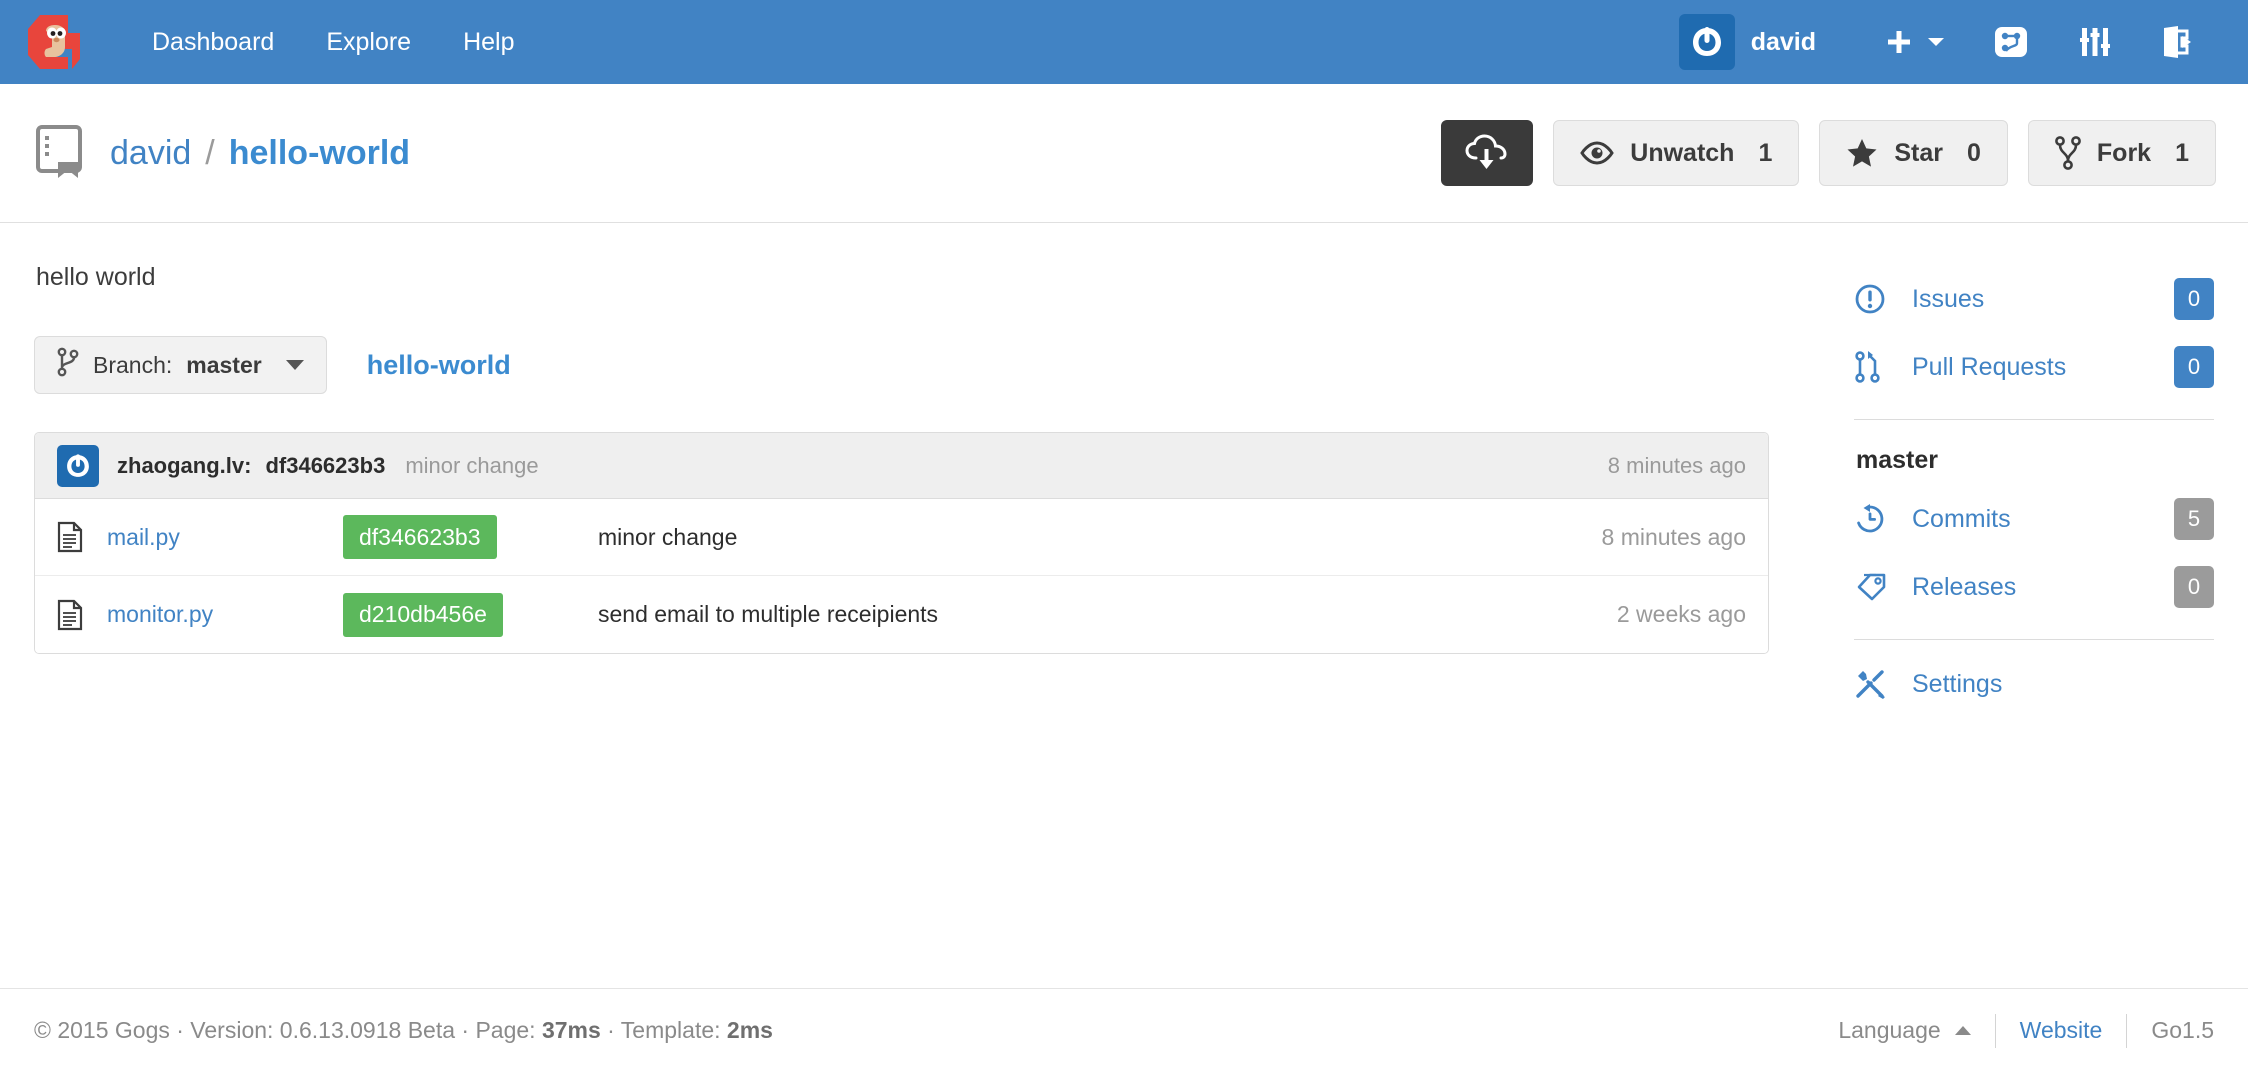 This screenshot has width=2248, height=1072. I want to click on latest-commit-message: minor change, so click(472, 465).